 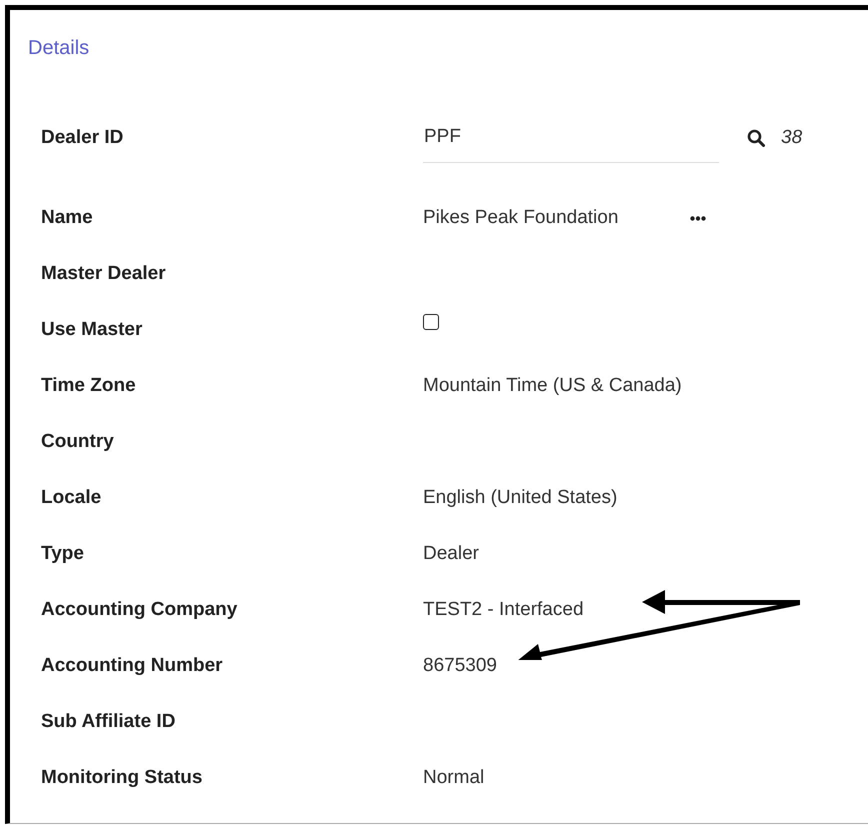 What do you see at coordinates (67, 218) in the screenshot?
I see `field-label: Name` at bounding box center [67, 218].